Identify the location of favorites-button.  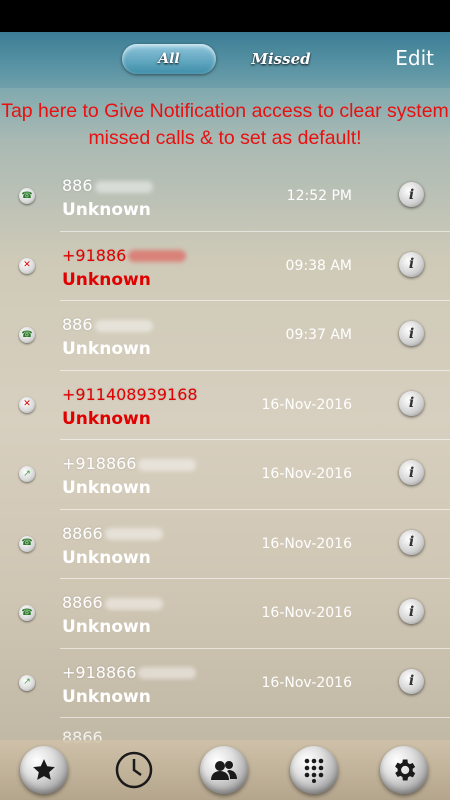
(44, 770).